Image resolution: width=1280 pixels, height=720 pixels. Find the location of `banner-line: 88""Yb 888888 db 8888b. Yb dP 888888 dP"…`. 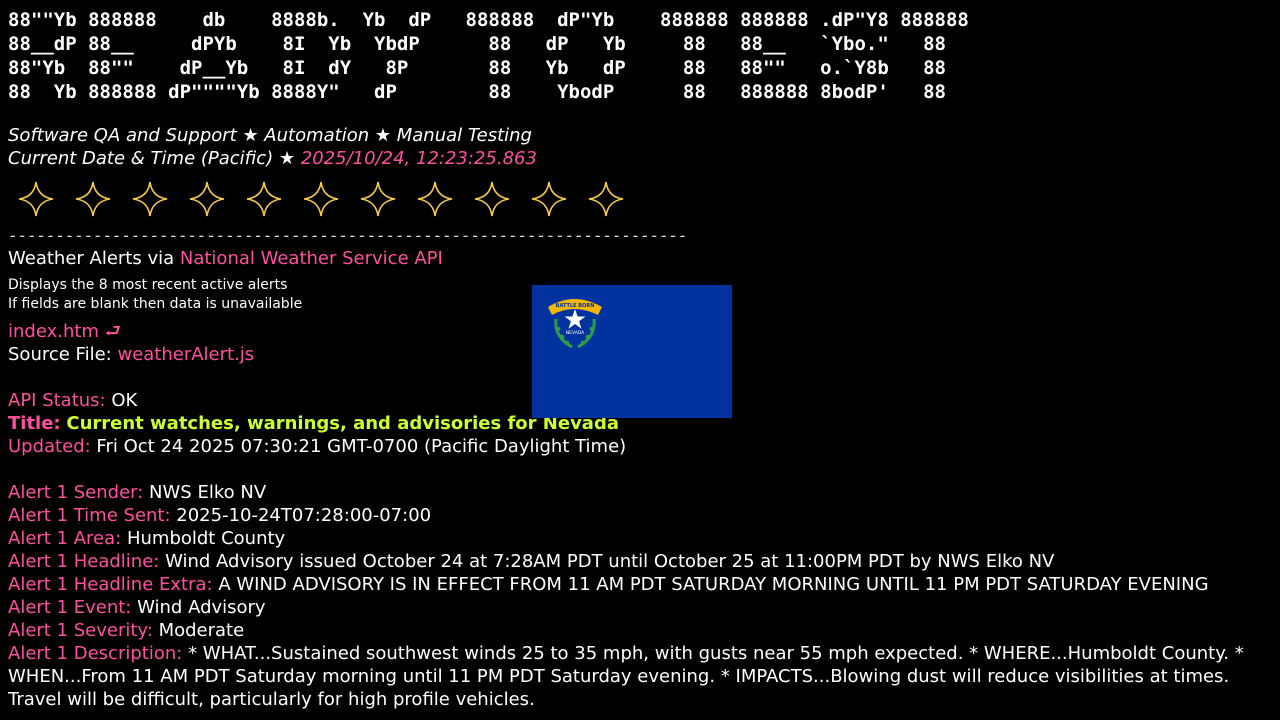

banner-line: 88""Yb 888888 db 8888b. Yb dP 888888 dP"… is located at coordinates (488, 20).